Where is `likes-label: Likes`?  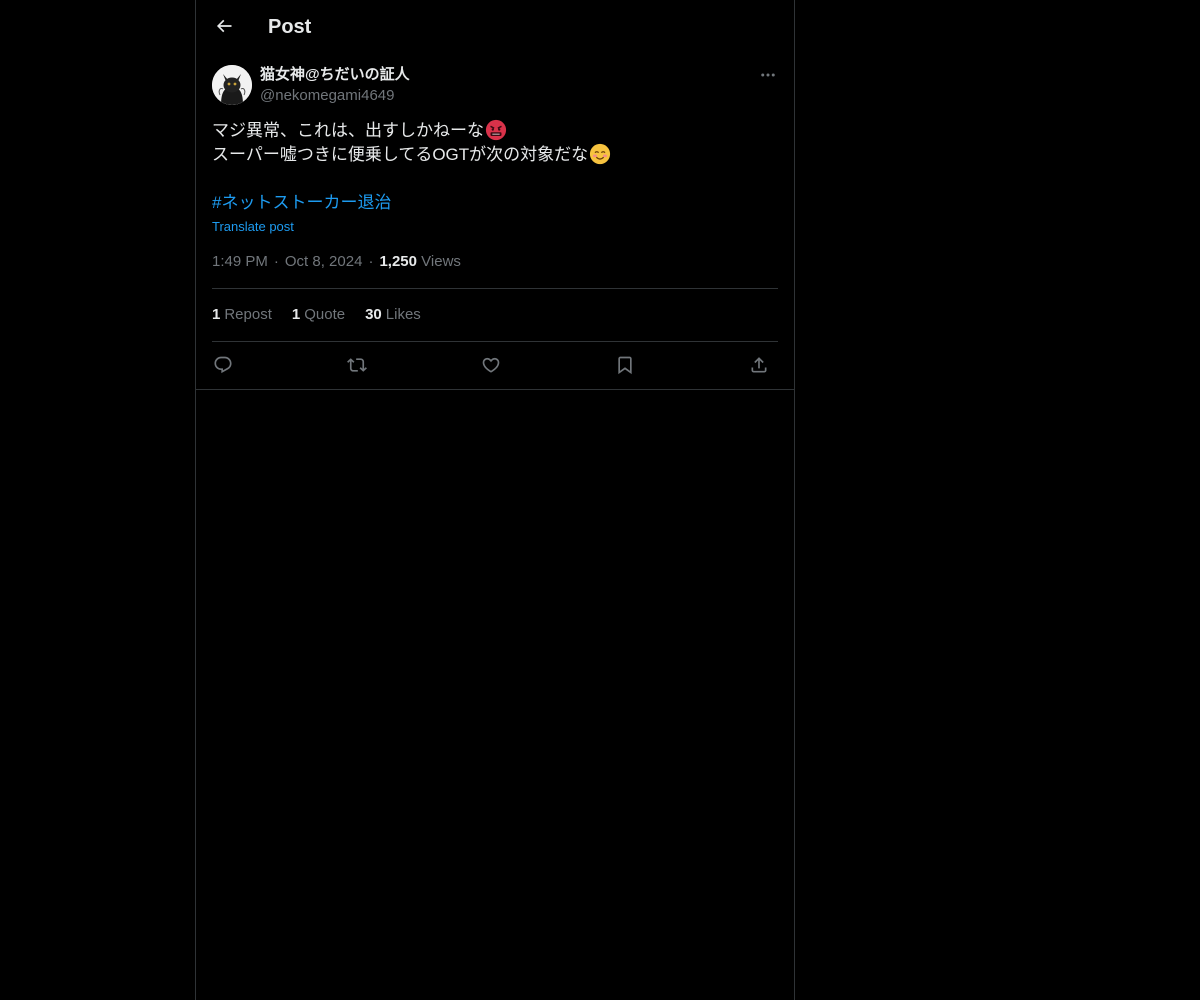 likes-label: Likes is located at coordinates (403, 314).